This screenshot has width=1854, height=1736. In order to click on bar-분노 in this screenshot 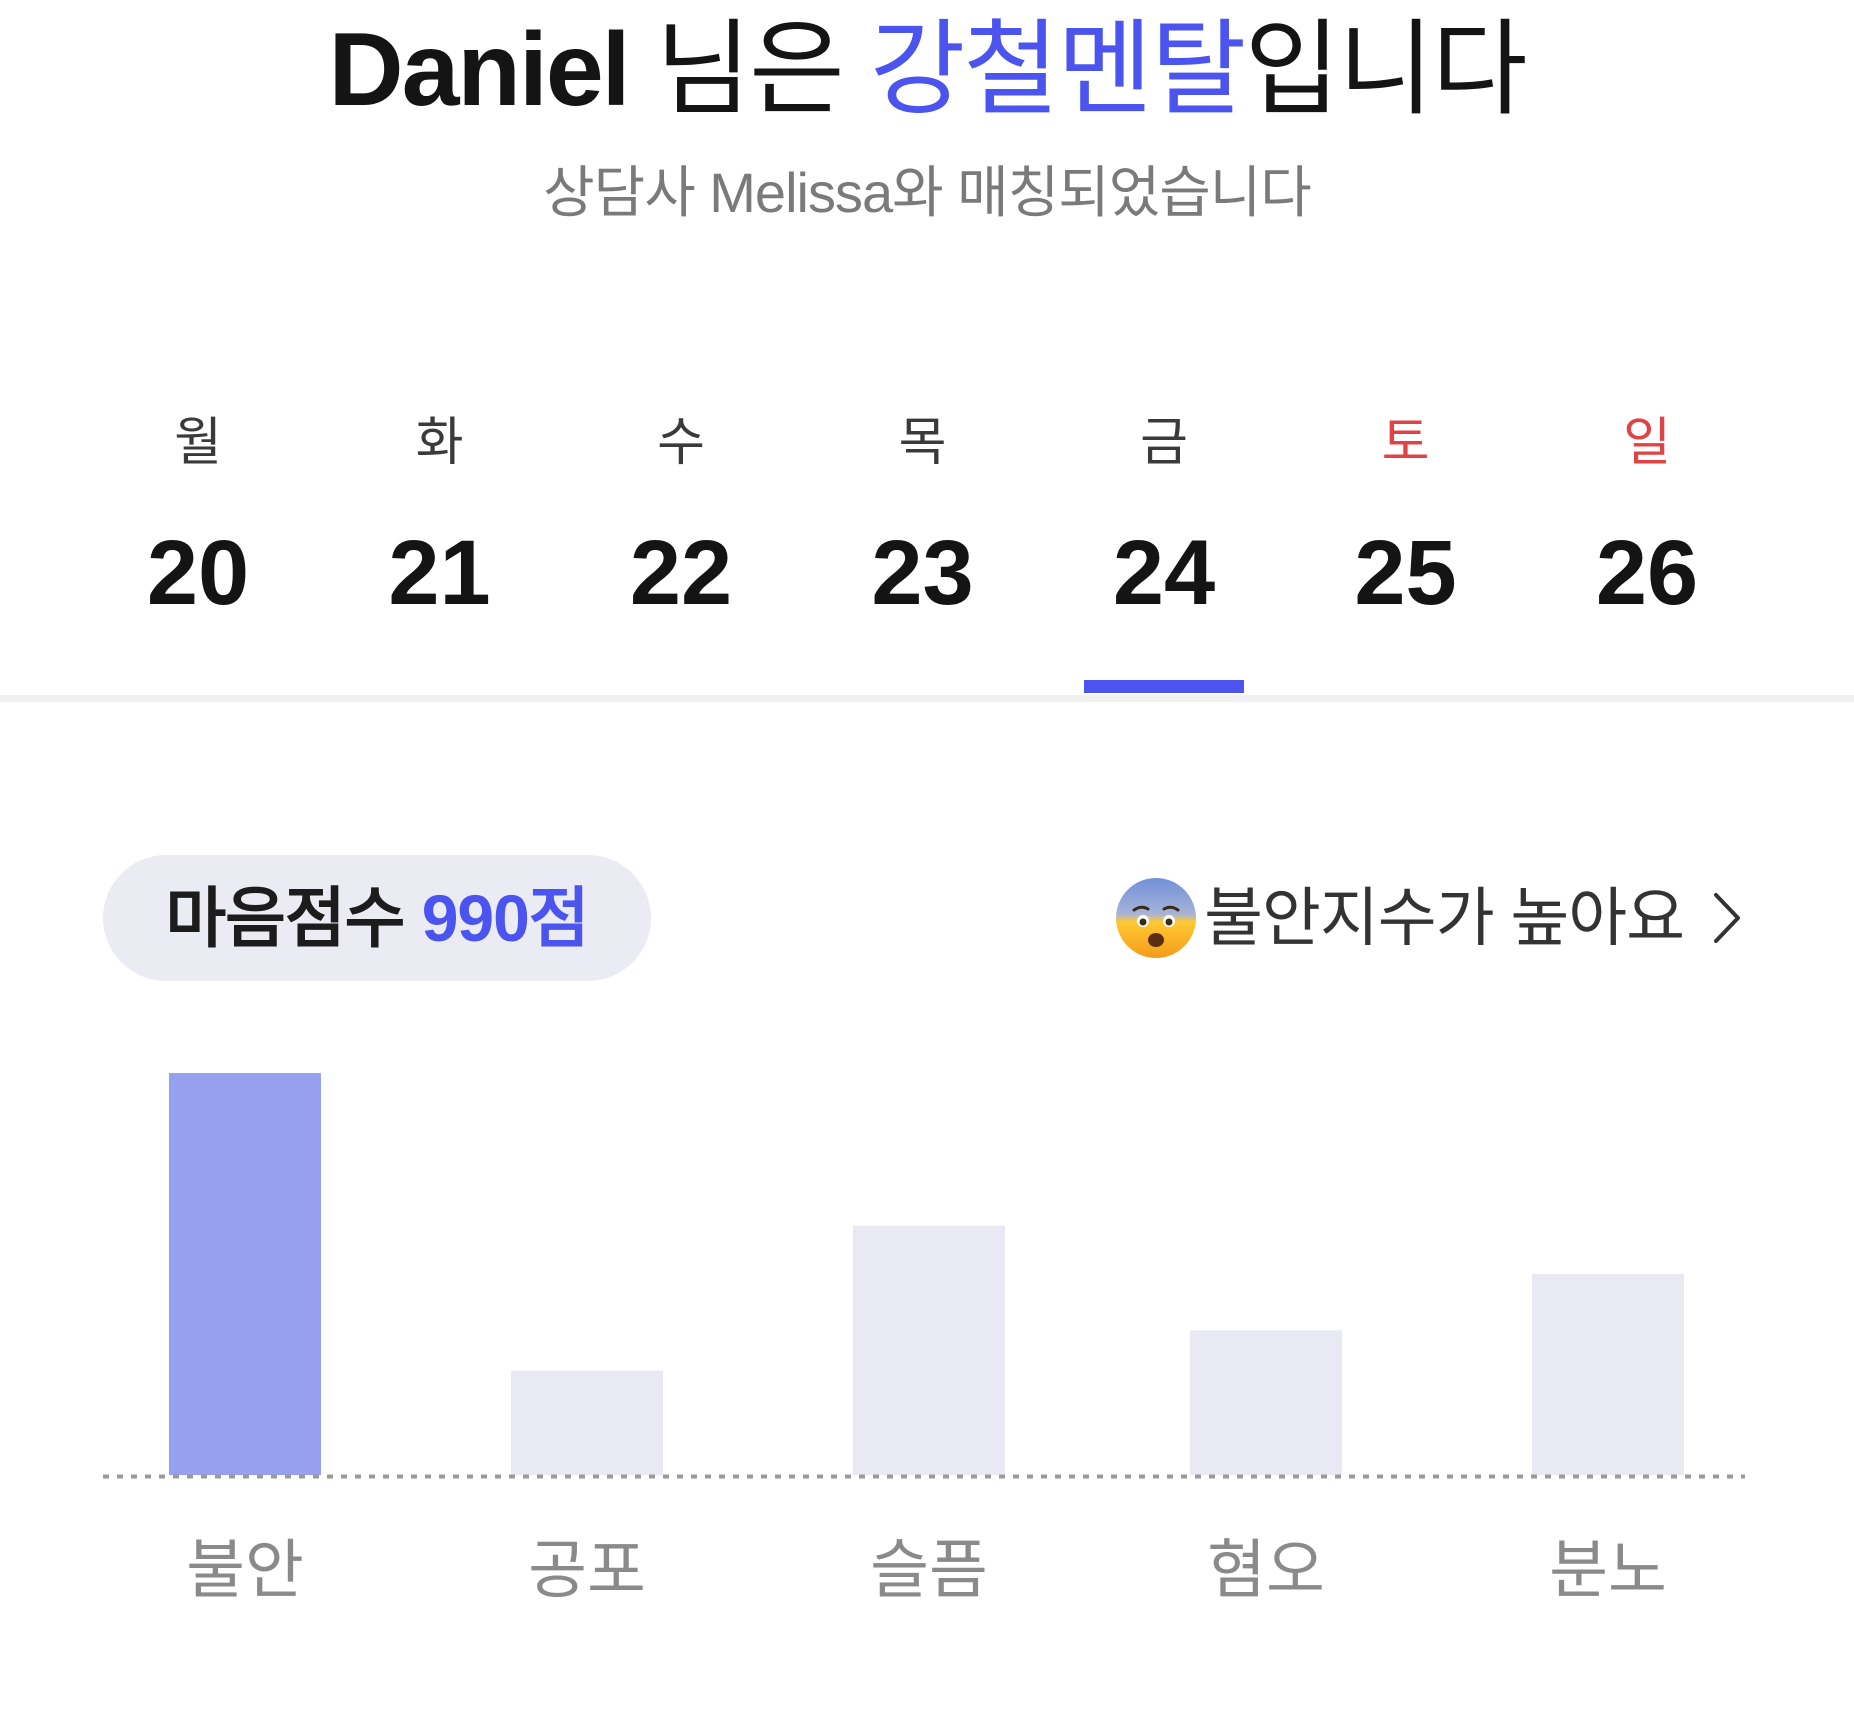, I will do `click(1608, 1374)`.